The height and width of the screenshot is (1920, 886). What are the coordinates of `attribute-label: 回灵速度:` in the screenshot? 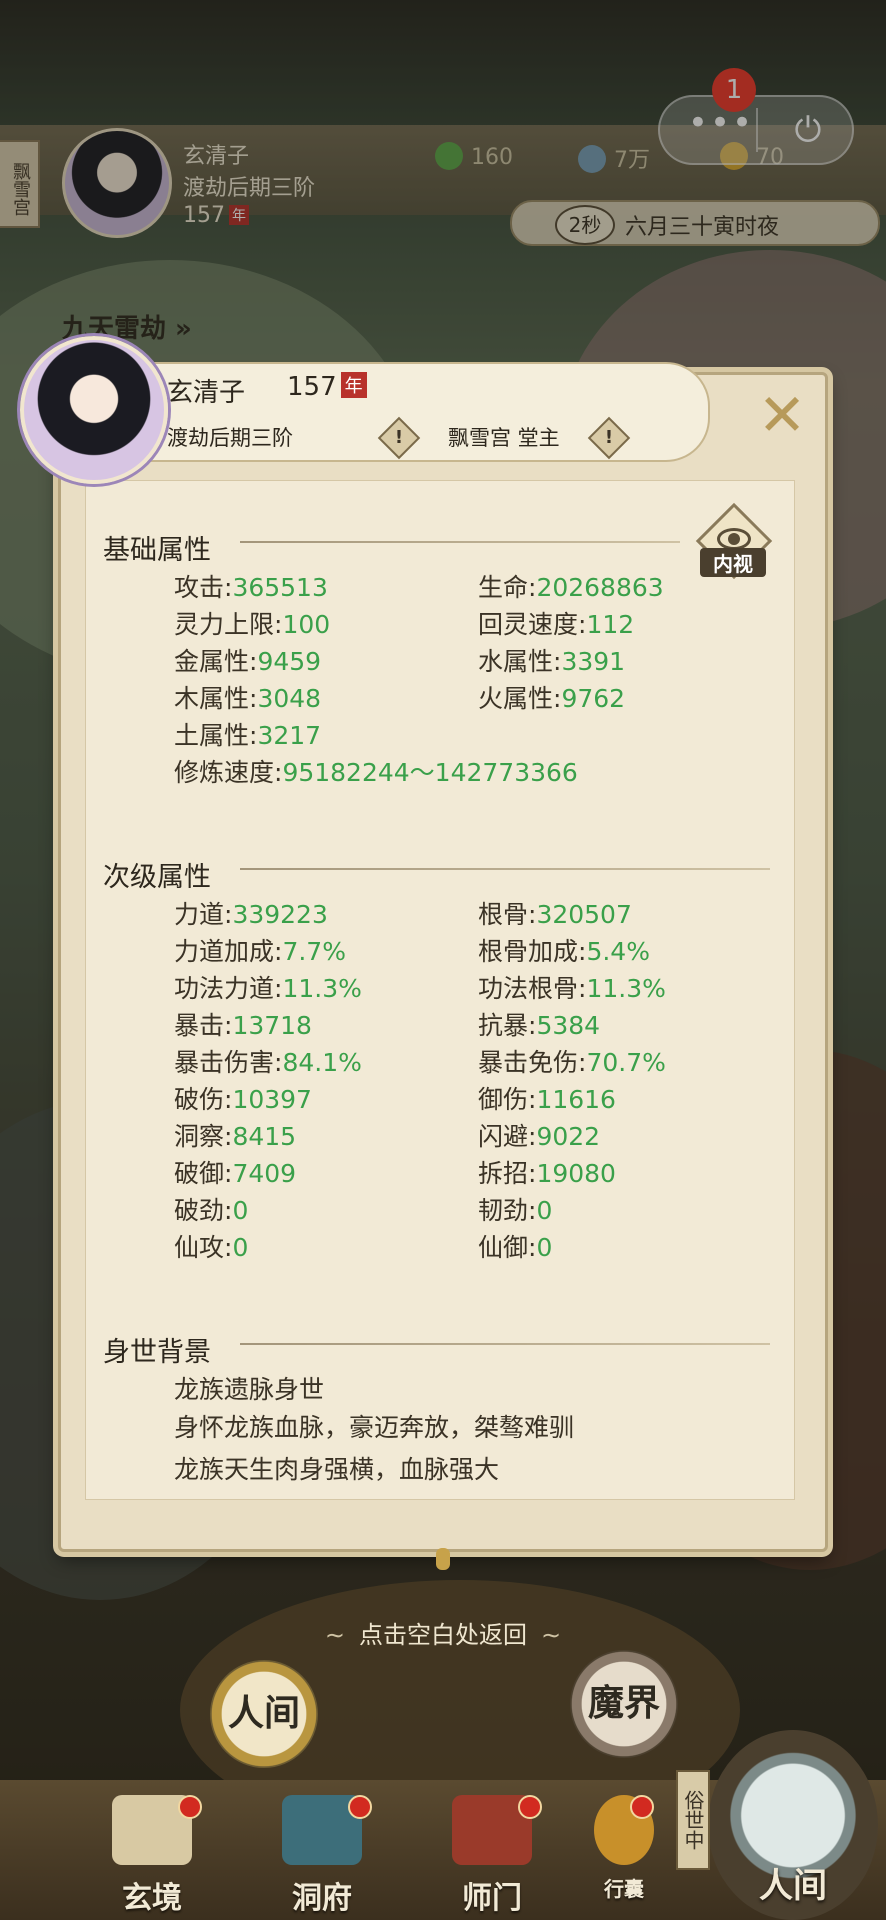 It's located at (532, 624).